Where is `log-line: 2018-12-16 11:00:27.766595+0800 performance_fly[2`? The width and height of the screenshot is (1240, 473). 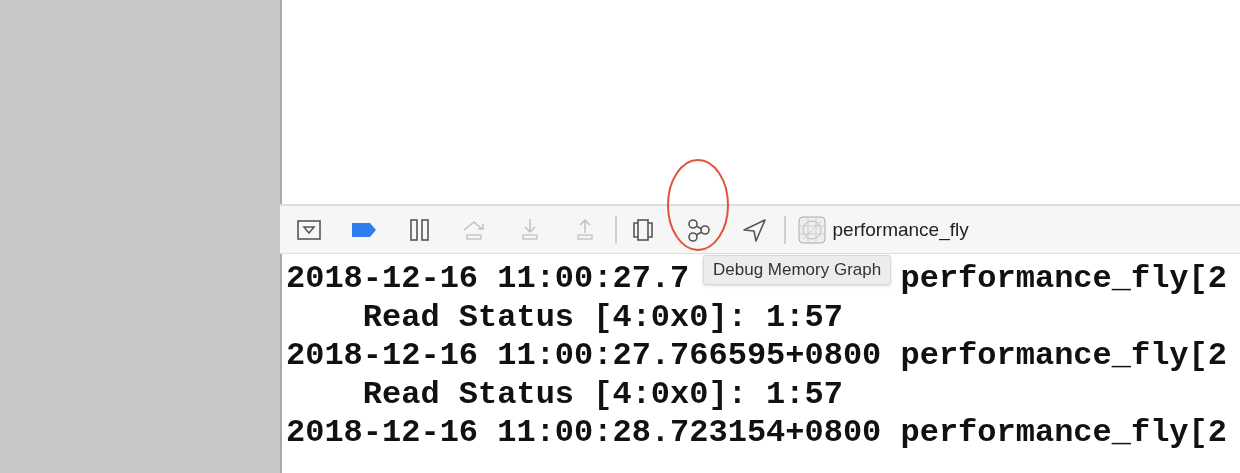 log-line: 2018-12-16 11:00:27.766595+0800 performance_fly[2 is located at coordinates (756, 356).